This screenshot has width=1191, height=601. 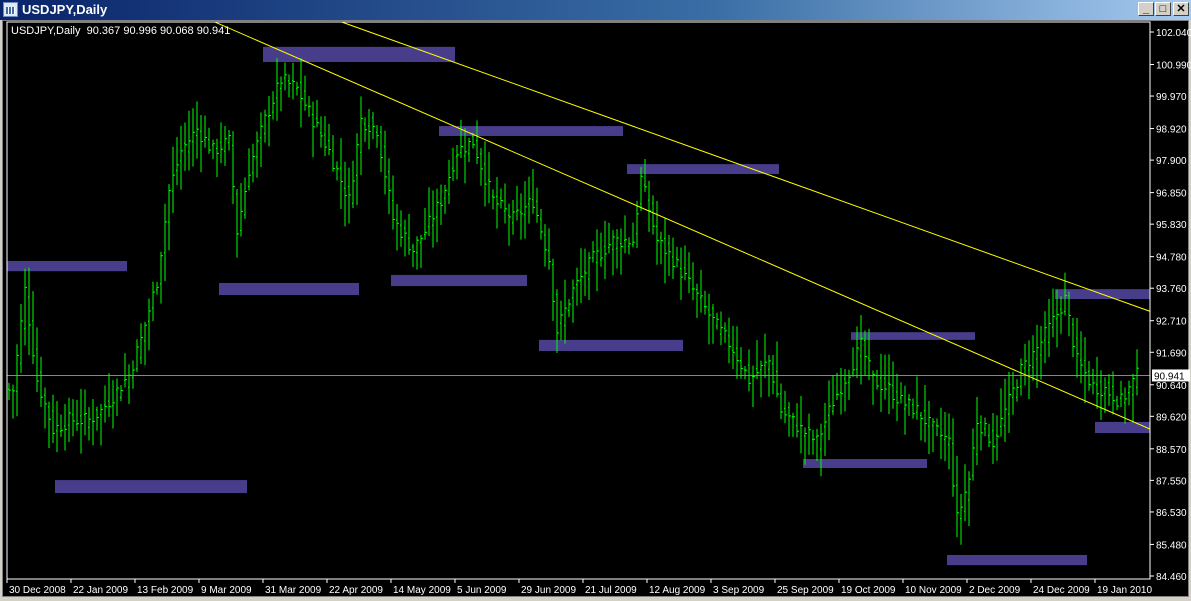 What do you see at coordinates (805, 590) in the screenshot?
I see `time-tick-label: 25 Sep 2009` at bounding box center [805, 590].